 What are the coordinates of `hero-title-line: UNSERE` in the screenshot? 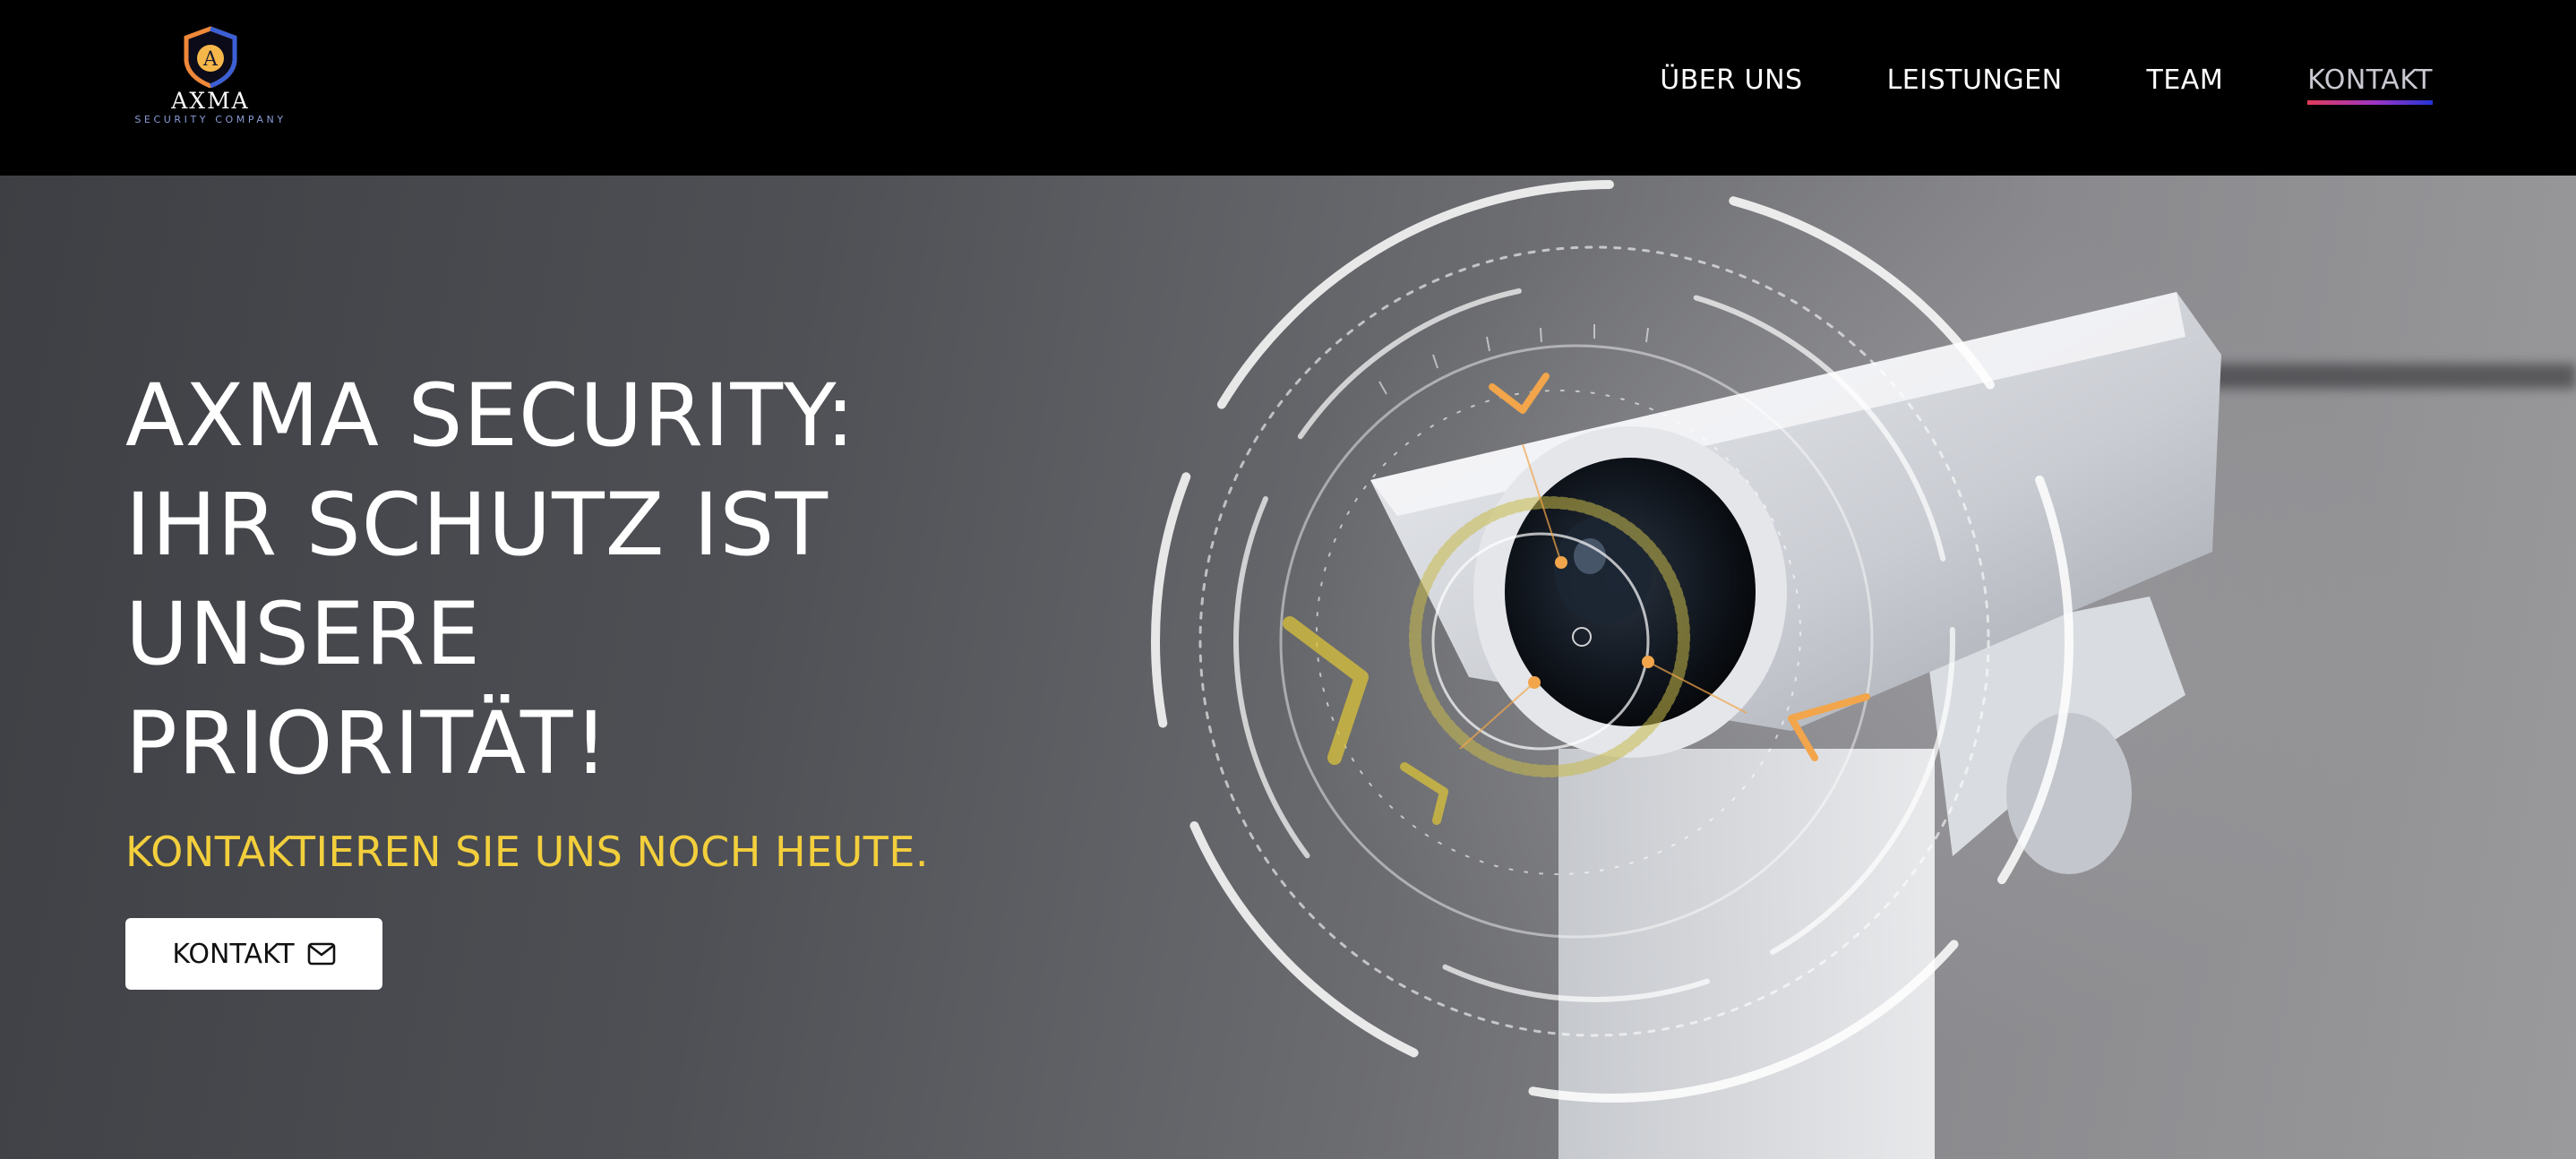 It's located at (303, 634).